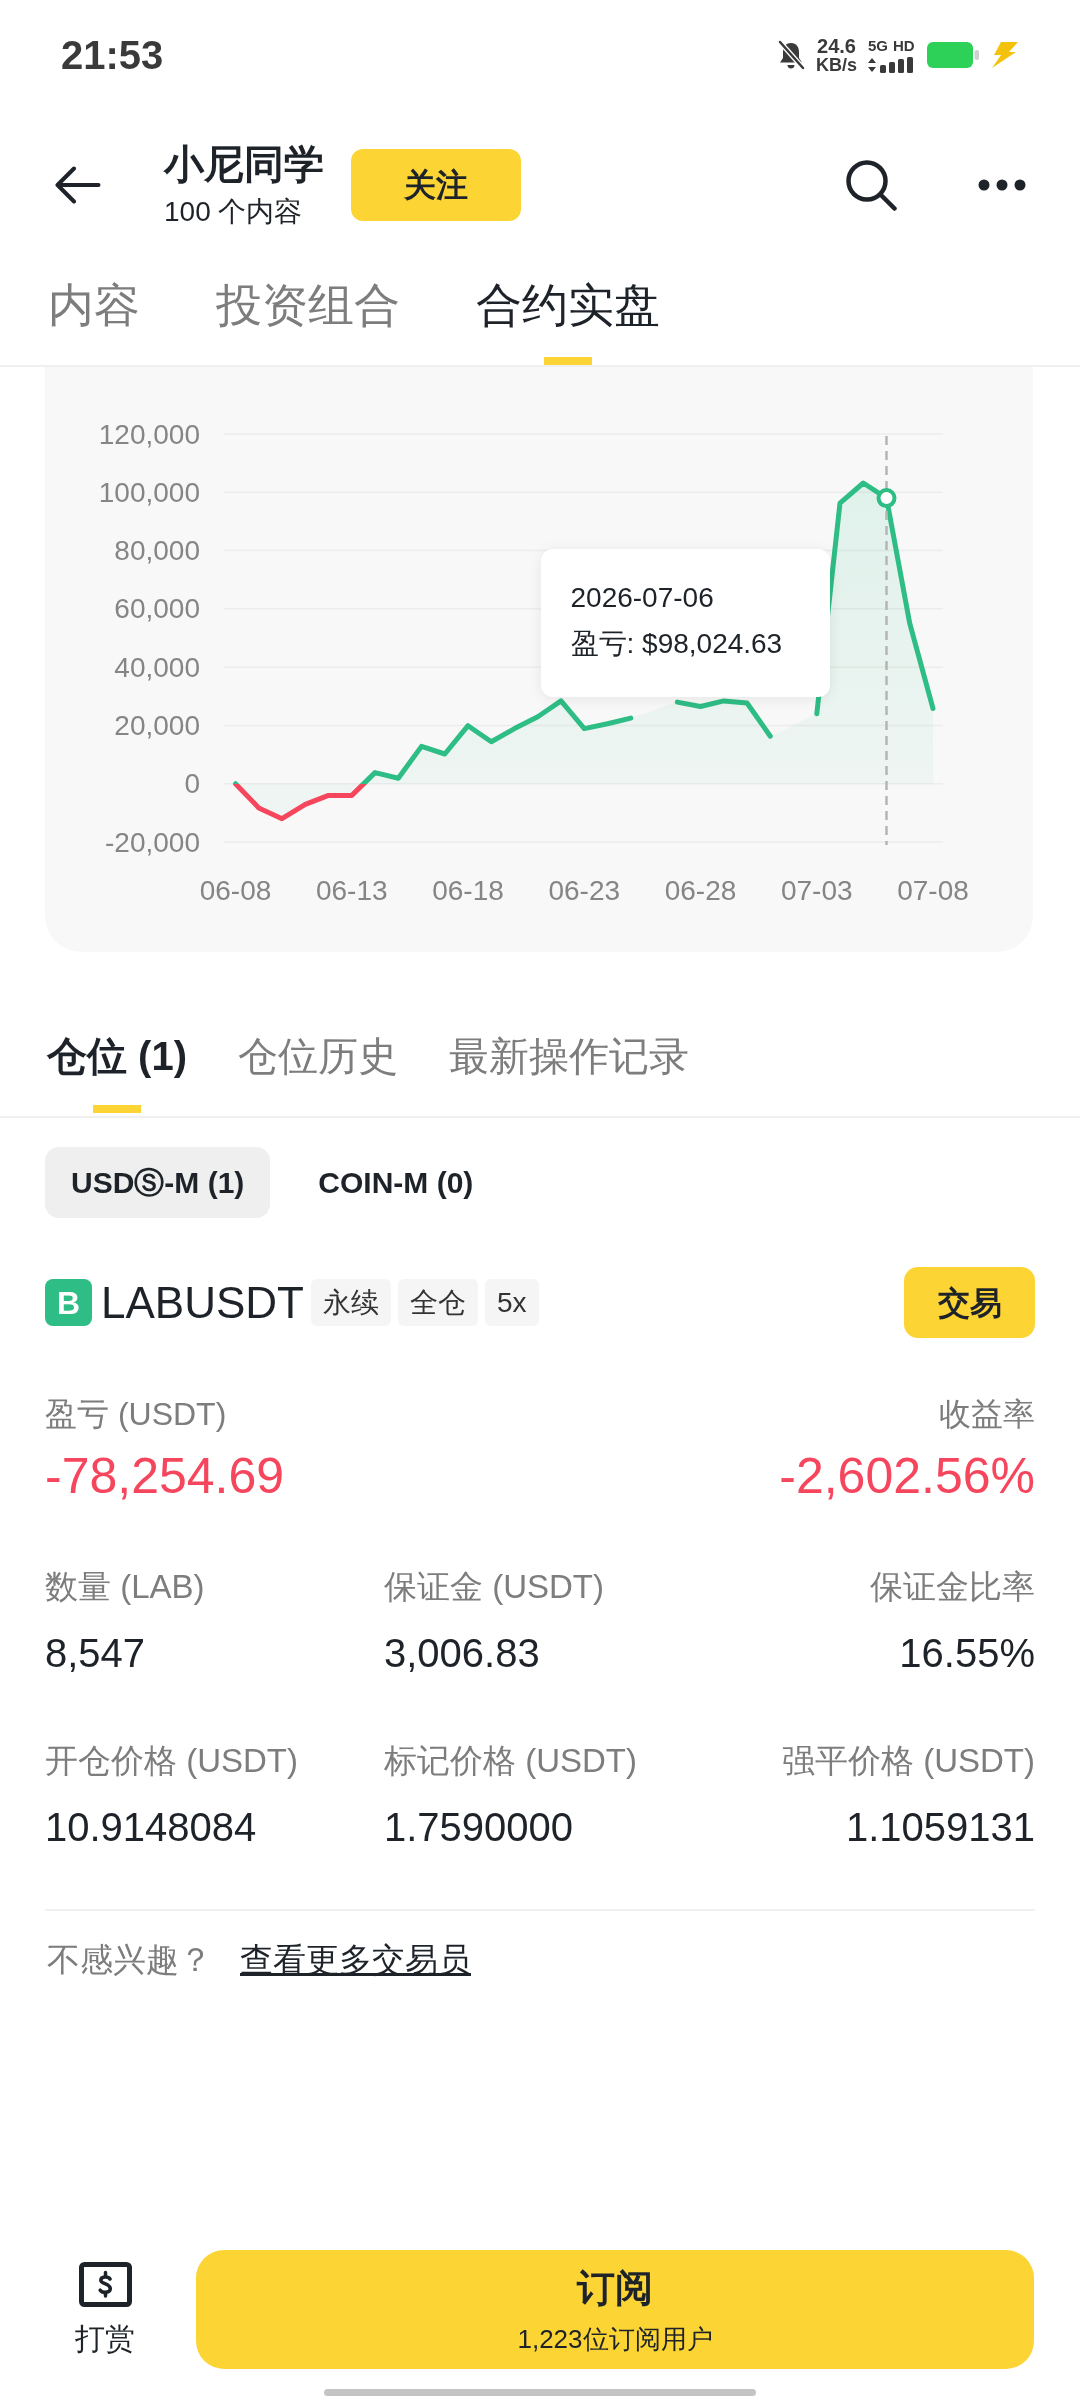  What do you see at coordinates (94, 321) in the screenshot?
I see `profile-tab: 内容` at bounding box center [94, 321].